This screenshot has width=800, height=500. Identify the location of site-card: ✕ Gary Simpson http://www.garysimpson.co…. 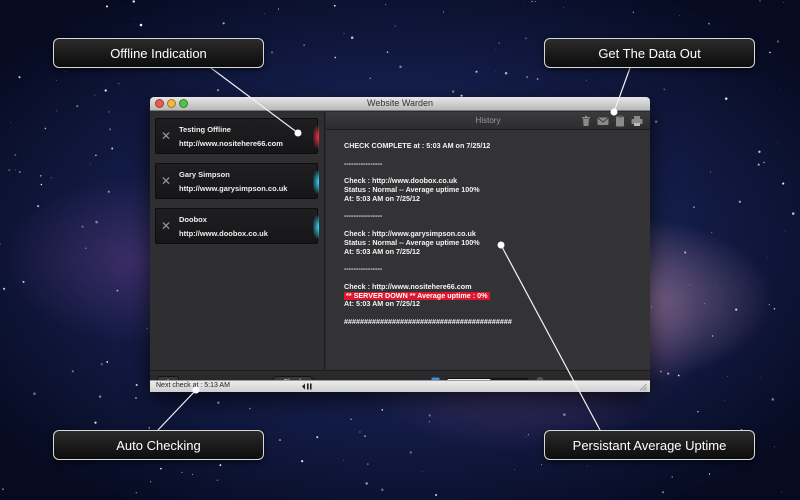
(237, 181).